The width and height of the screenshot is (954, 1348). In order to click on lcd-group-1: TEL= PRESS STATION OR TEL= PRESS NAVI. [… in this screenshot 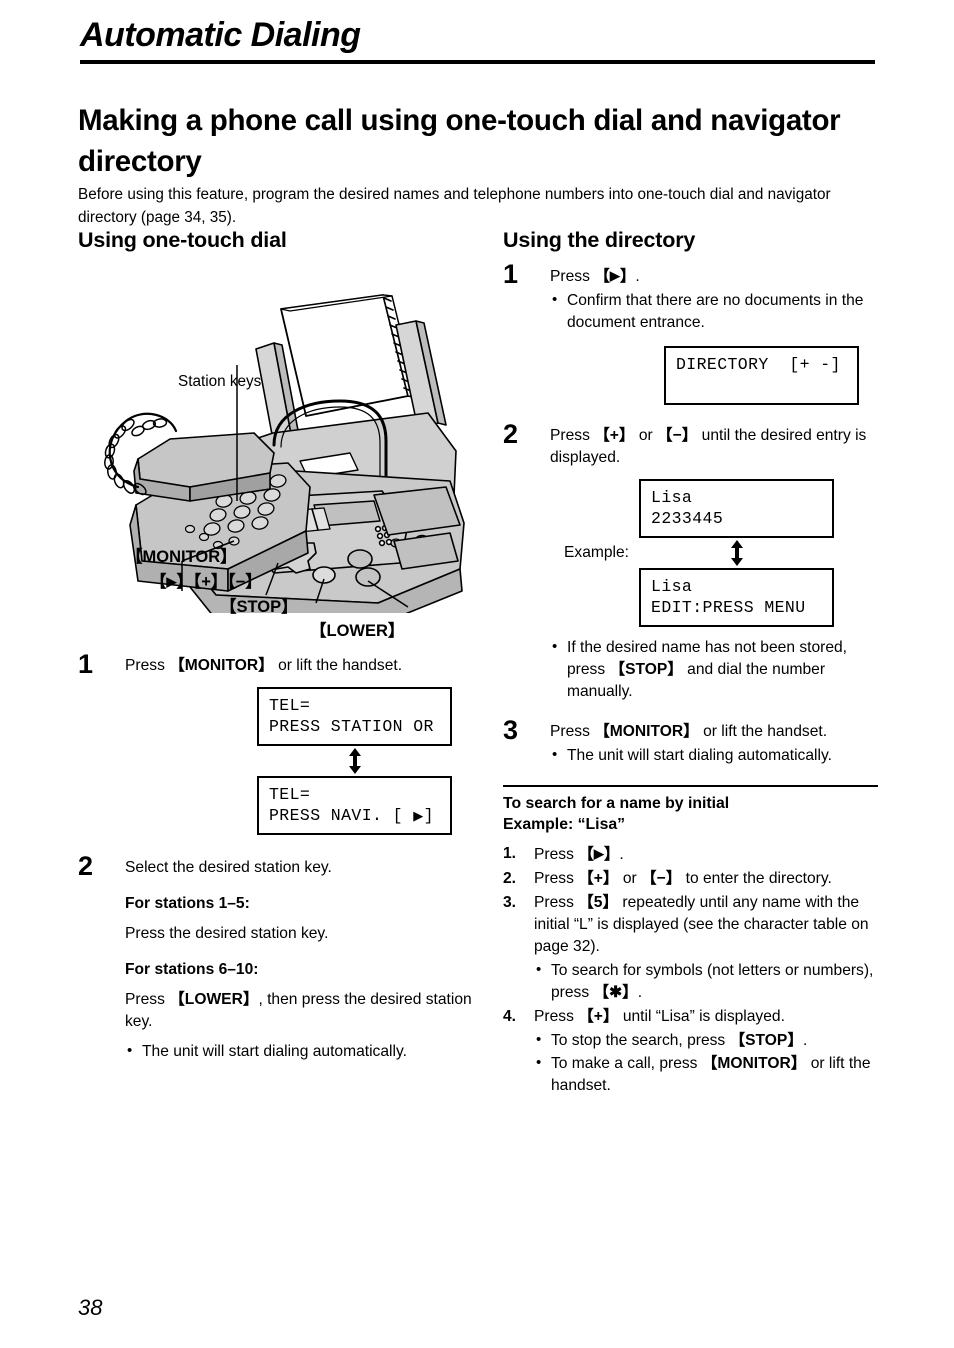, I will do `click(354, 761)`.